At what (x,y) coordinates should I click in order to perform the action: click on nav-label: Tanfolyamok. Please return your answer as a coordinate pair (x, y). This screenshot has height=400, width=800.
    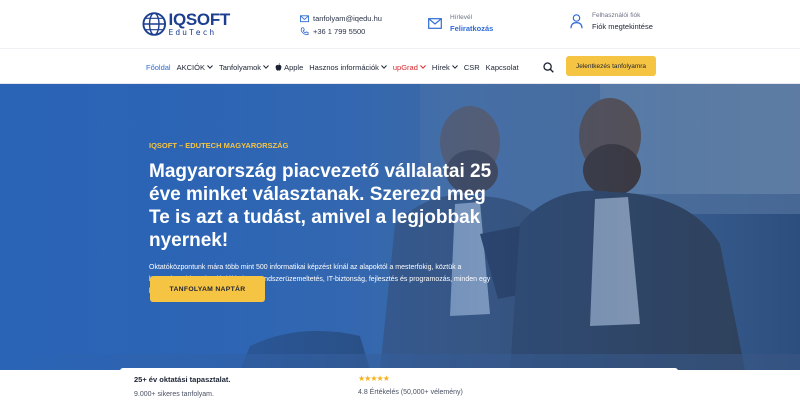
    Looking at the image, I should click on (240, 67).